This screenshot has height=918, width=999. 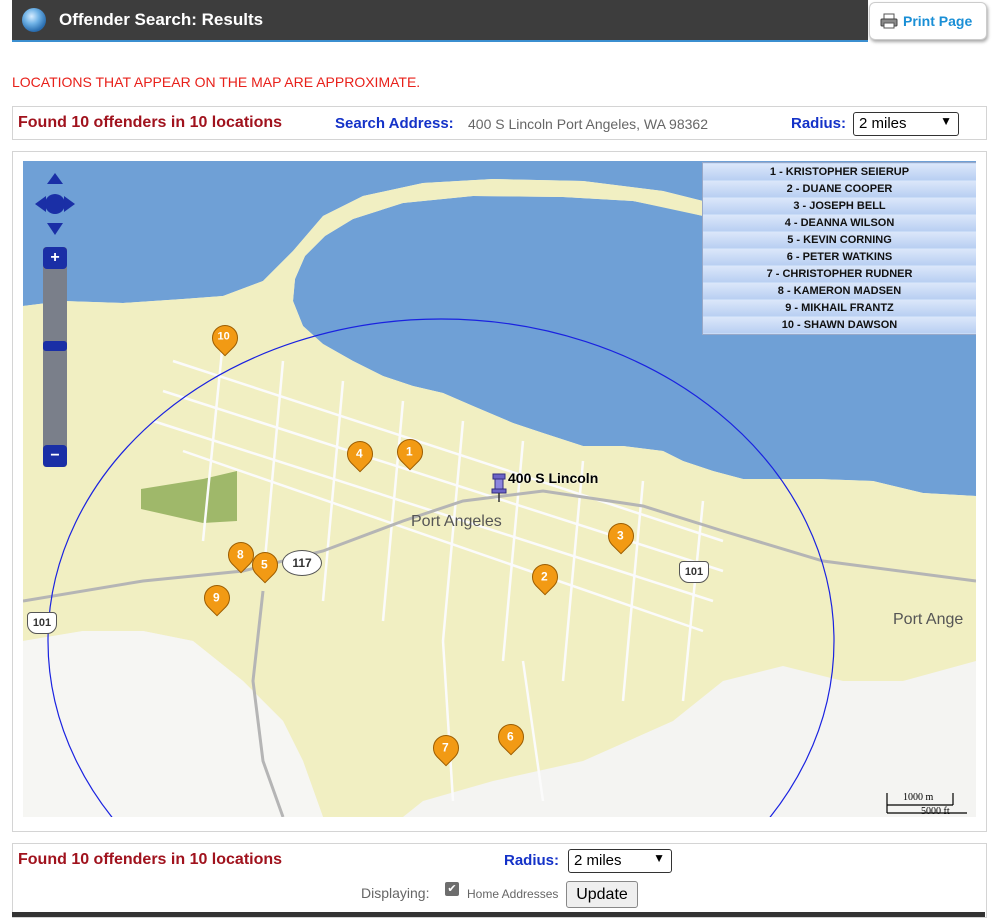 I want to click on page-header: Offender Search: Results, so click(x=440, y=21).